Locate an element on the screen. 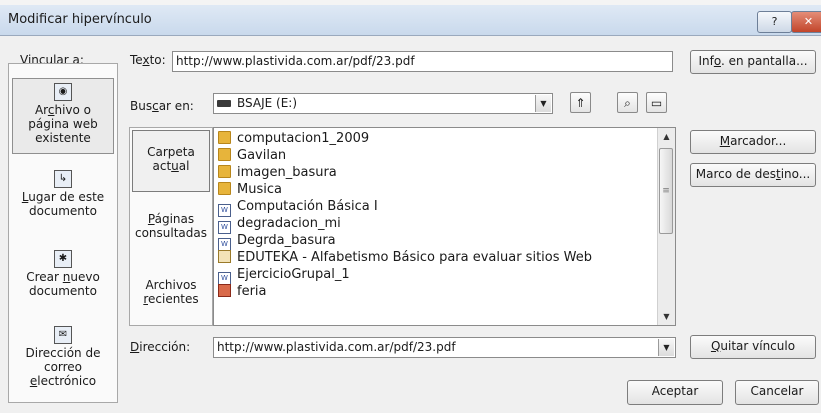 The width and height of the screenshot is (821, 413). scroll-up-icon: ▲ is located at coordinates (666, 136).